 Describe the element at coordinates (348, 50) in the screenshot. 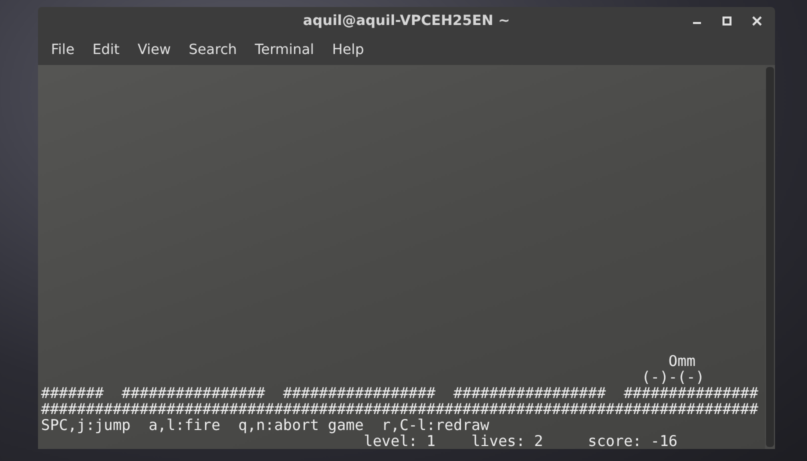

I see `menu-item: Help` at that location.